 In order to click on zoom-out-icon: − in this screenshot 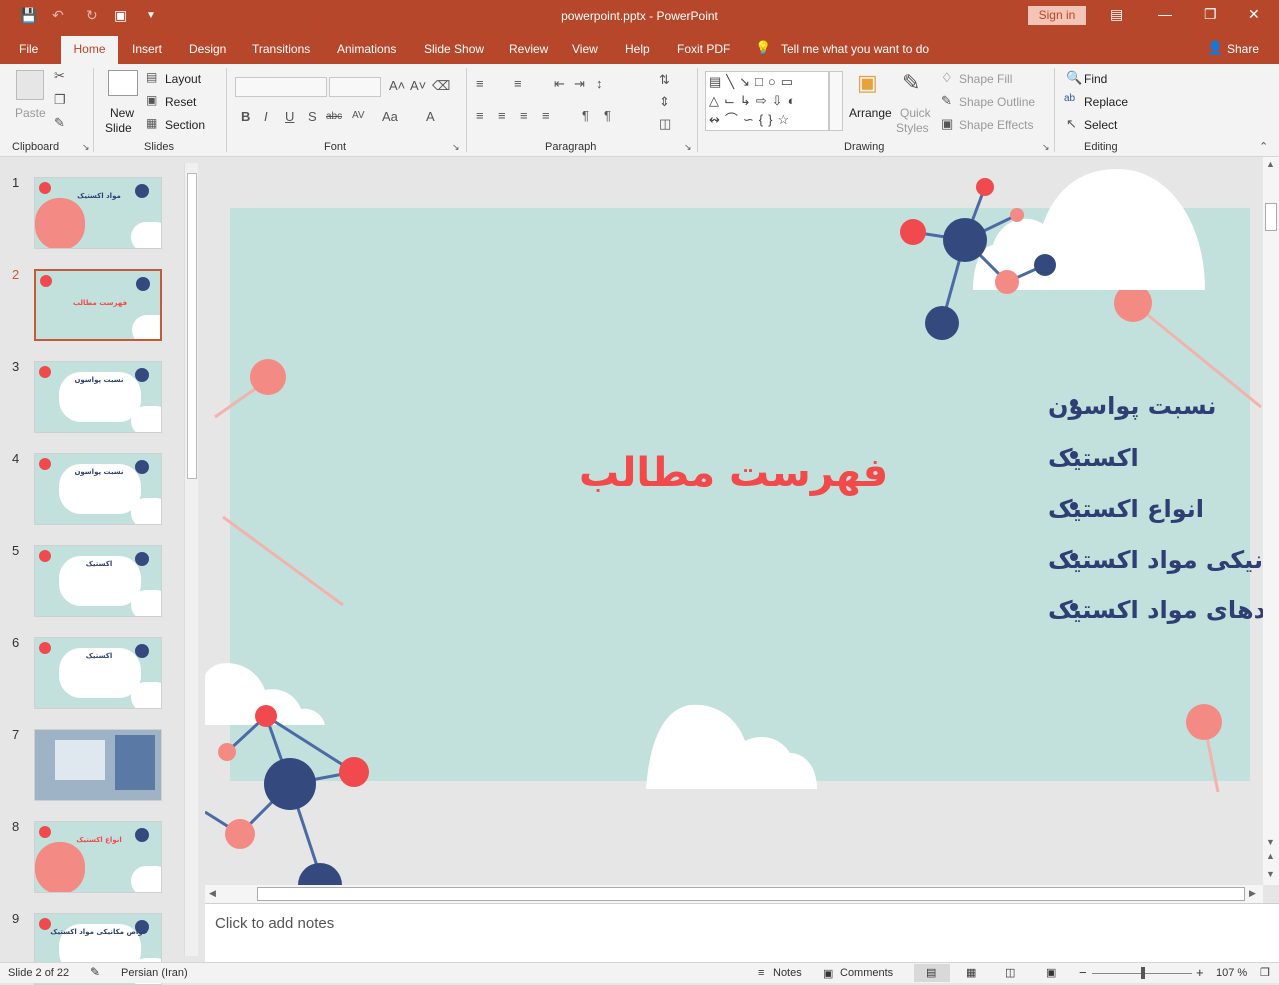, I will do `click(1083, 972)`.